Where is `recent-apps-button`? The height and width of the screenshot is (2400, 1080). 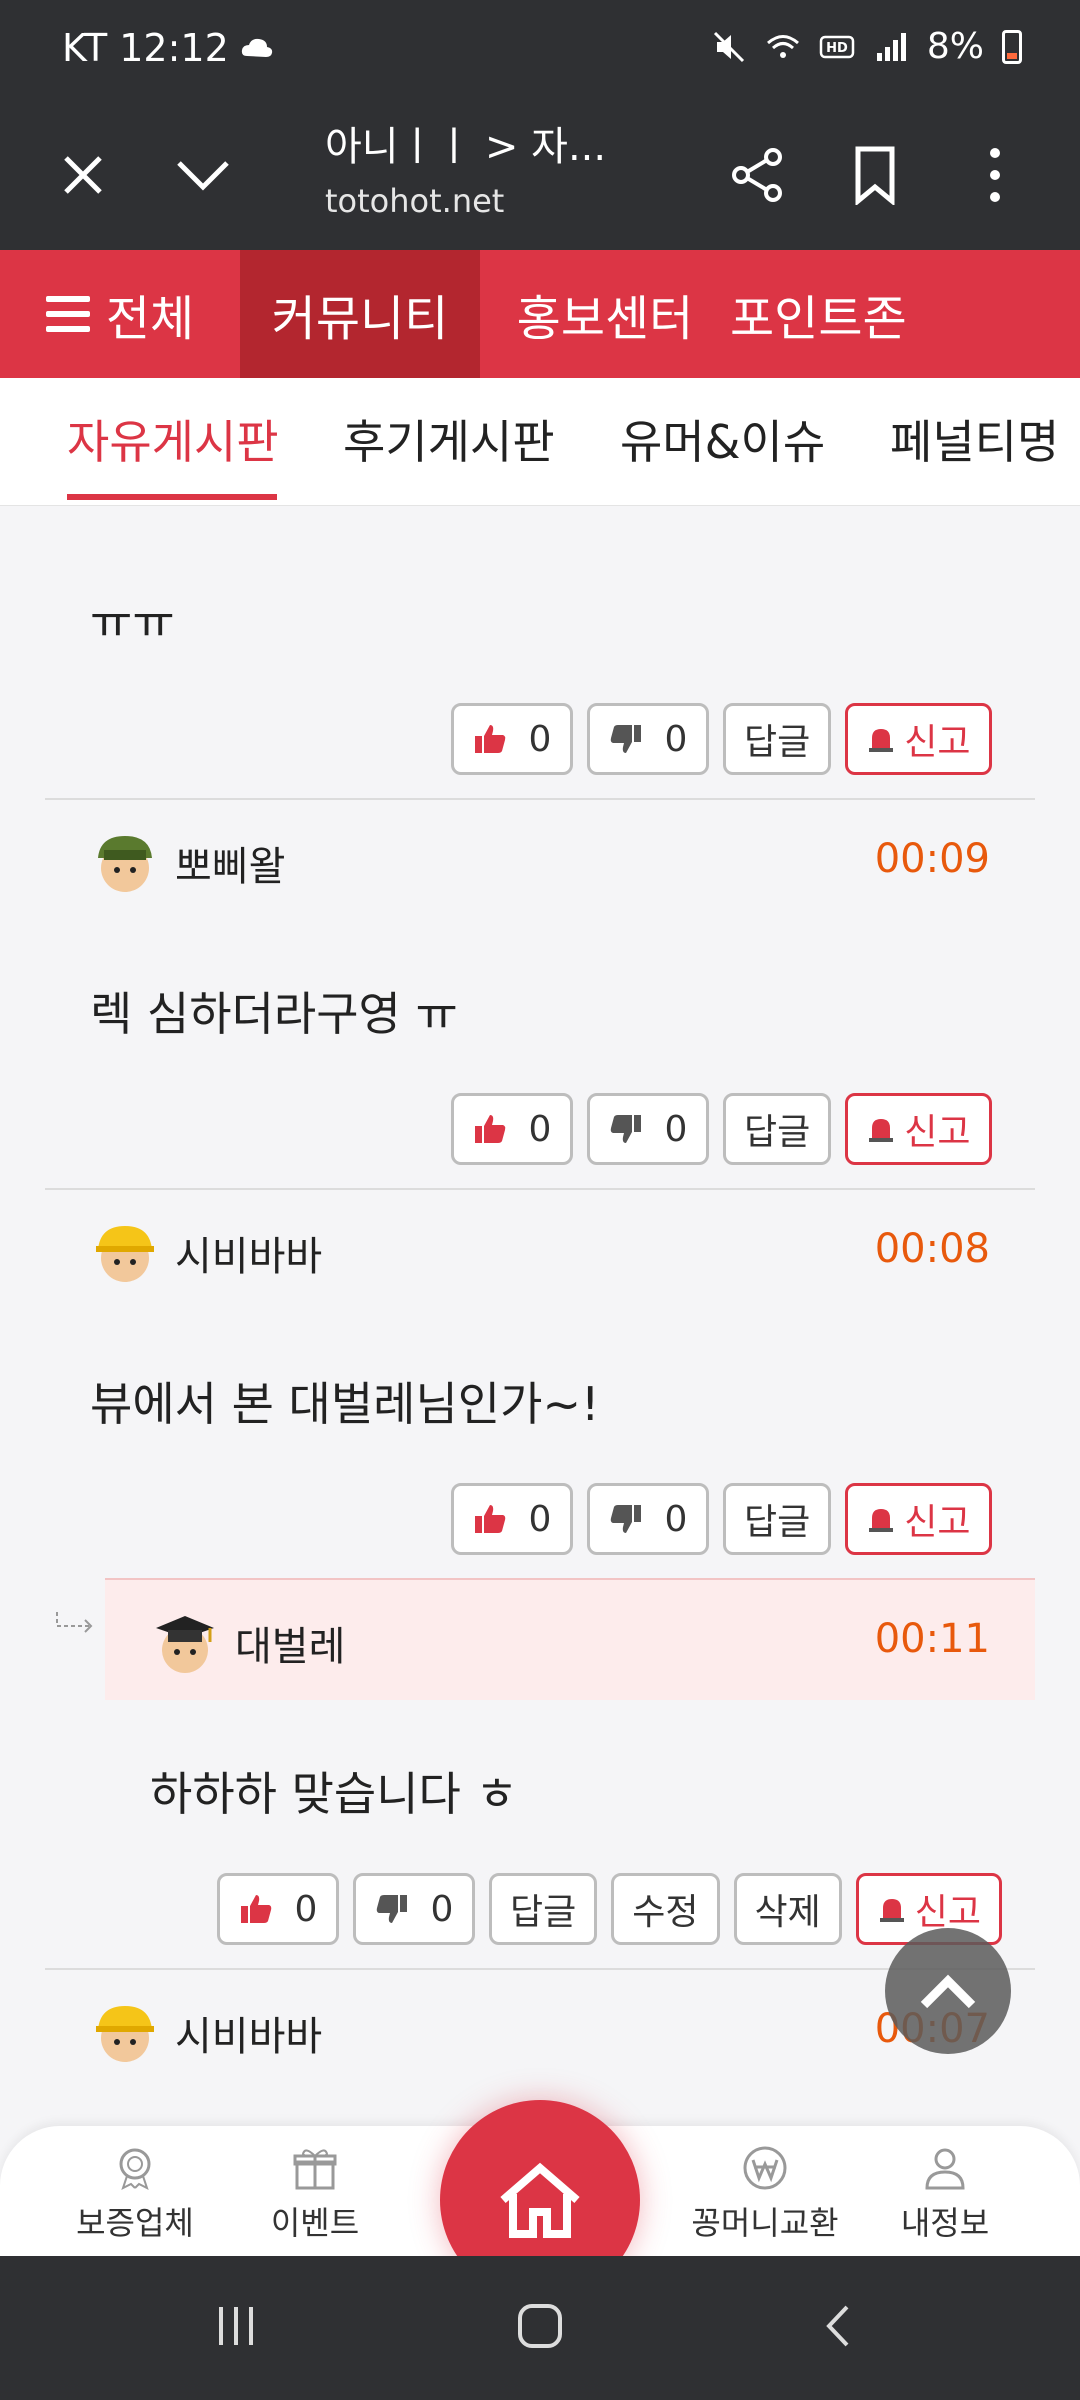
recent-apps-button is located at coordinates (236, 2326).